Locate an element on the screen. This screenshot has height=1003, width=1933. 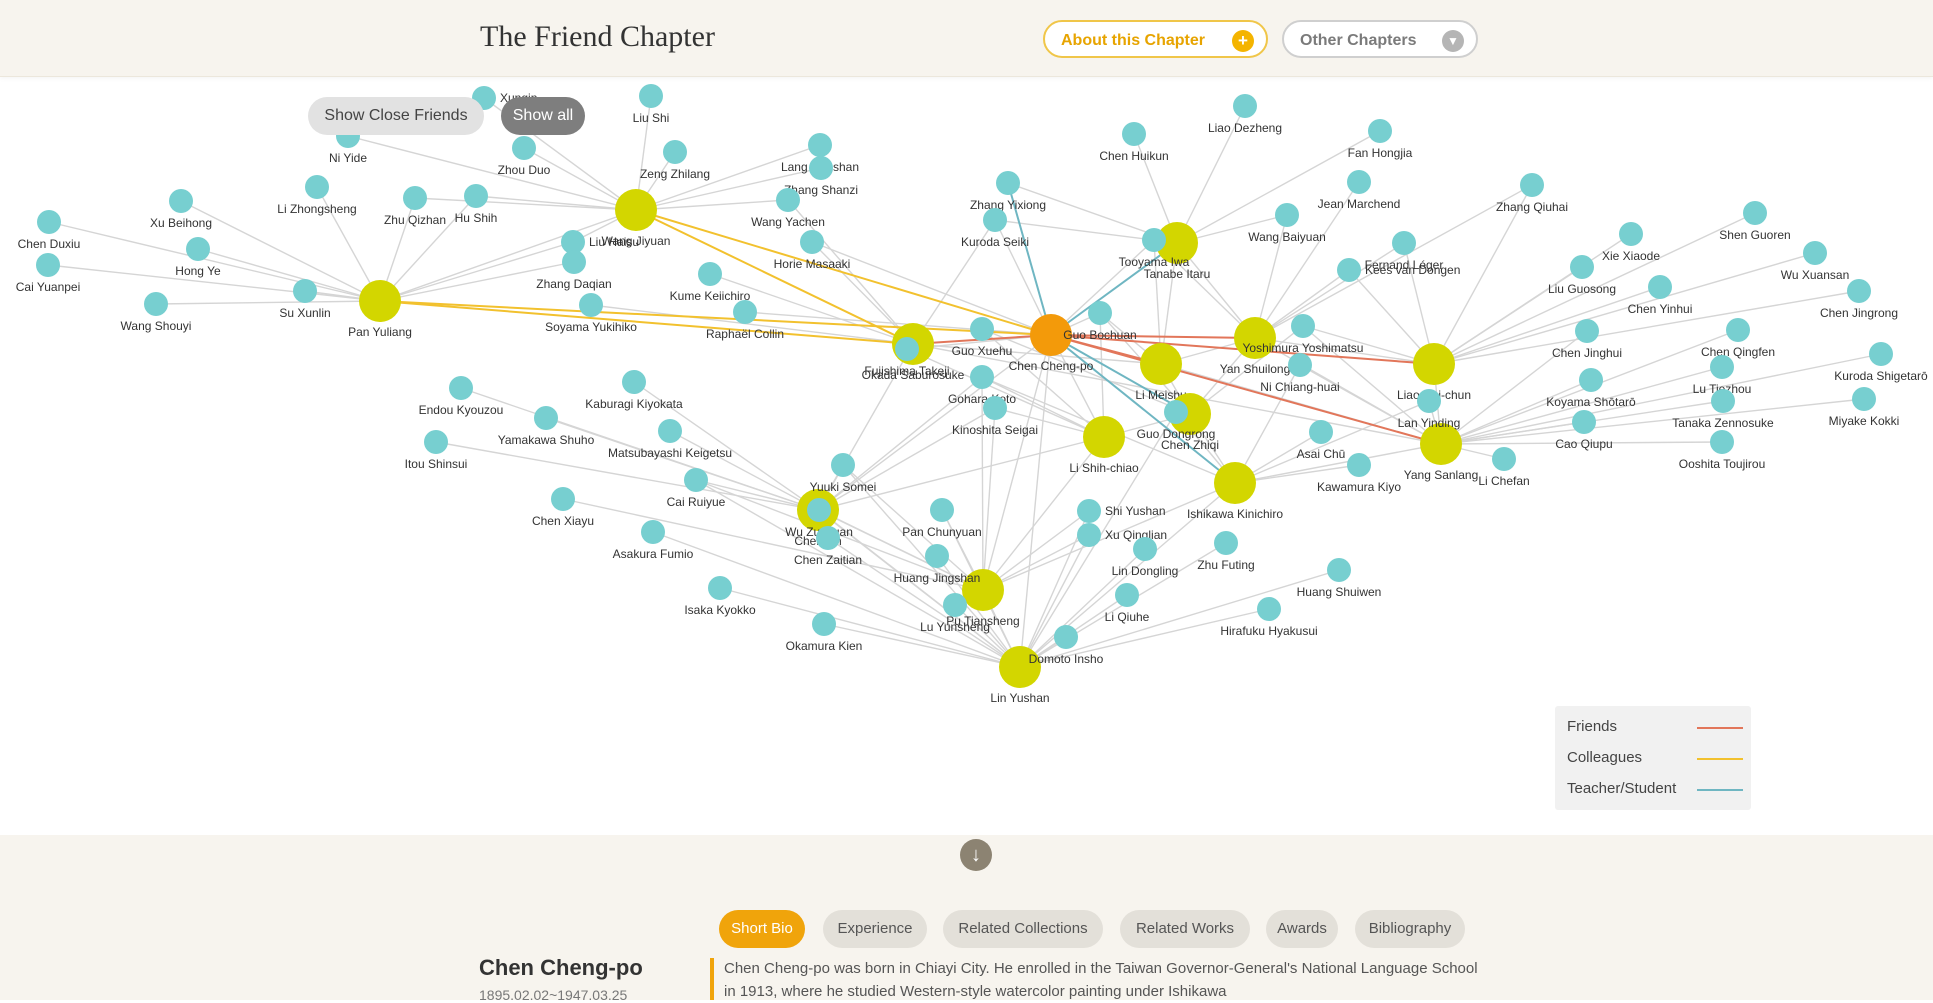
node-matsubayashi: Matsubayashi Keigetsu is located at coordinates (670, 439).